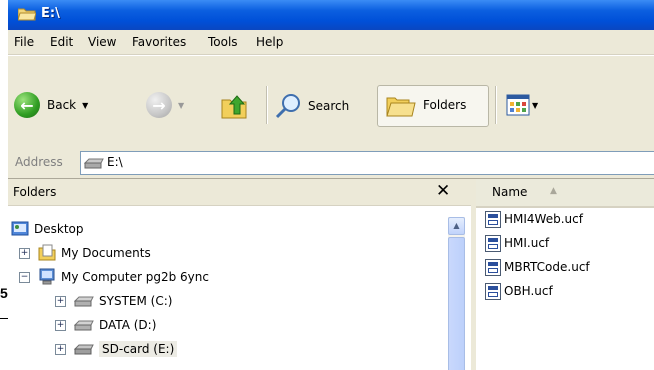  Describe the element at coordinates (61, 42) in the screenshot. I see `menu-edit: Edit` at that location.